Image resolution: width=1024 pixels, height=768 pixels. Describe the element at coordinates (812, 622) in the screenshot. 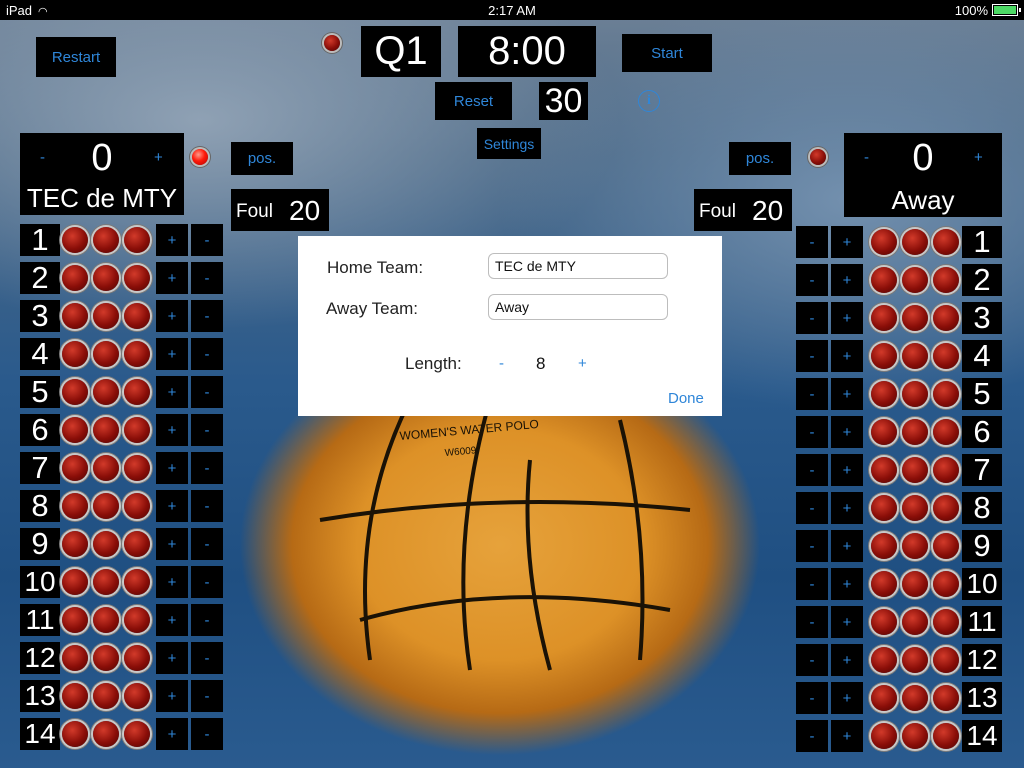

I see `away-player-11-minus-button: -` at that location.